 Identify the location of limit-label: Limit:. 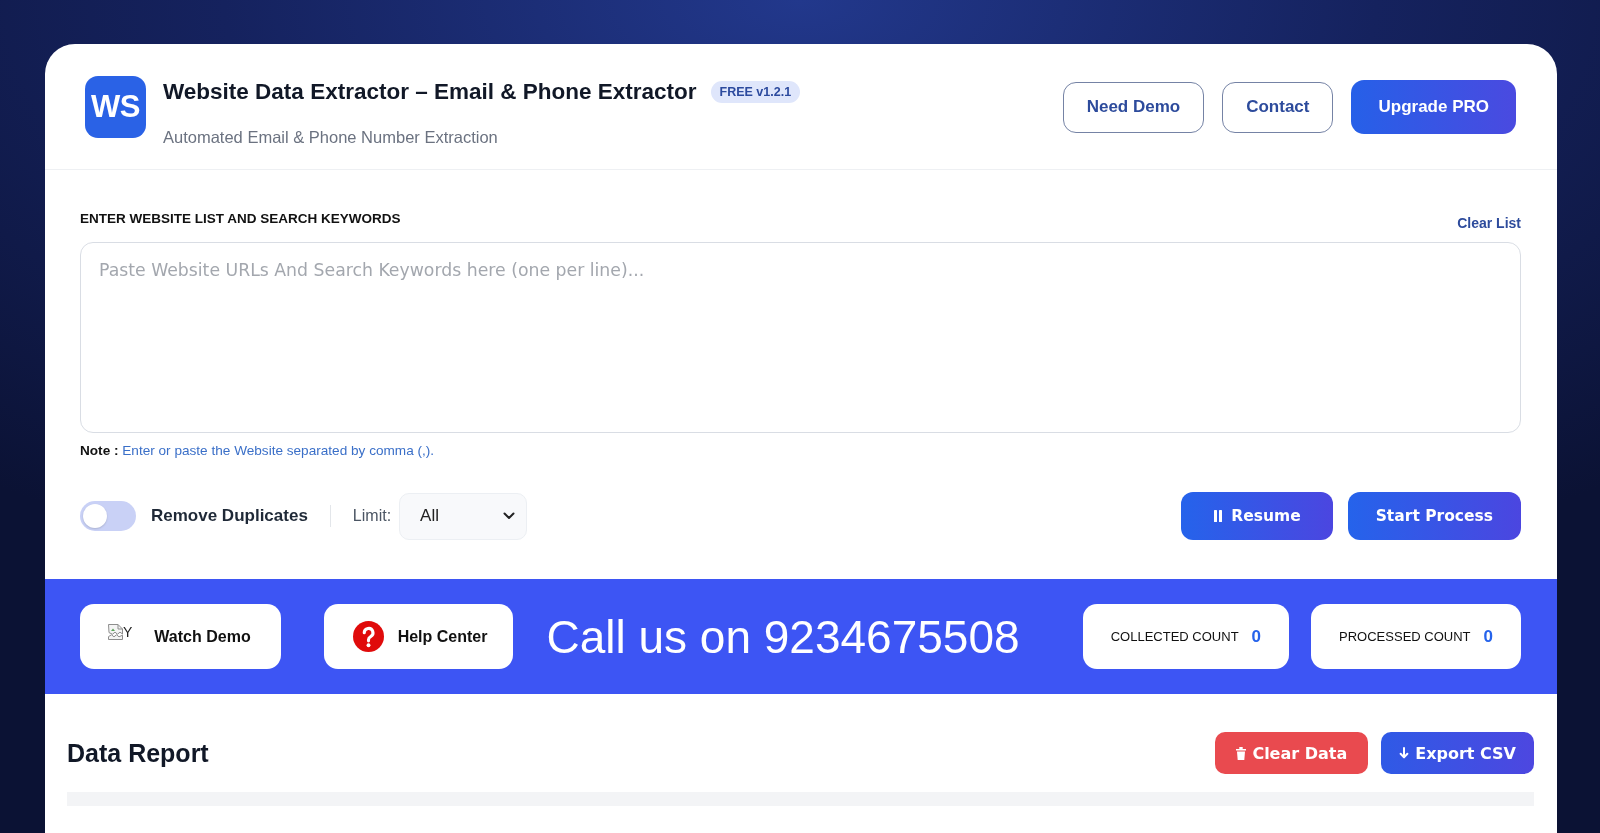
(372, 516).